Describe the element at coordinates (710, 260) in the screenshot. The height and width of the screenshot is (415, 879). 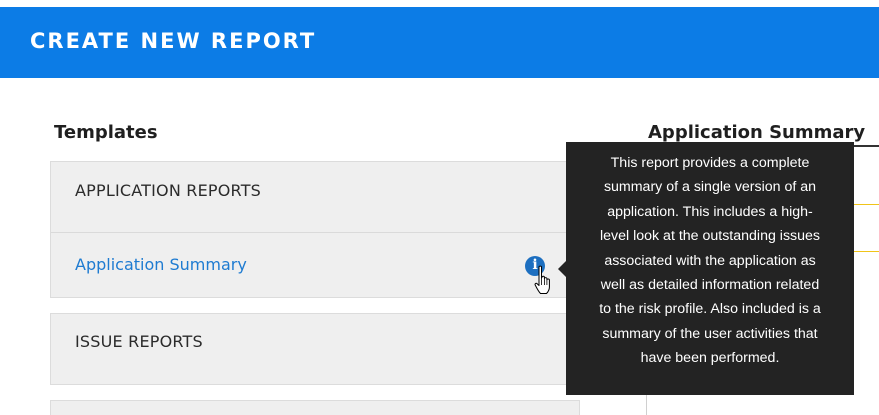
I see `tooltip-line: associated with the application as` at that location.